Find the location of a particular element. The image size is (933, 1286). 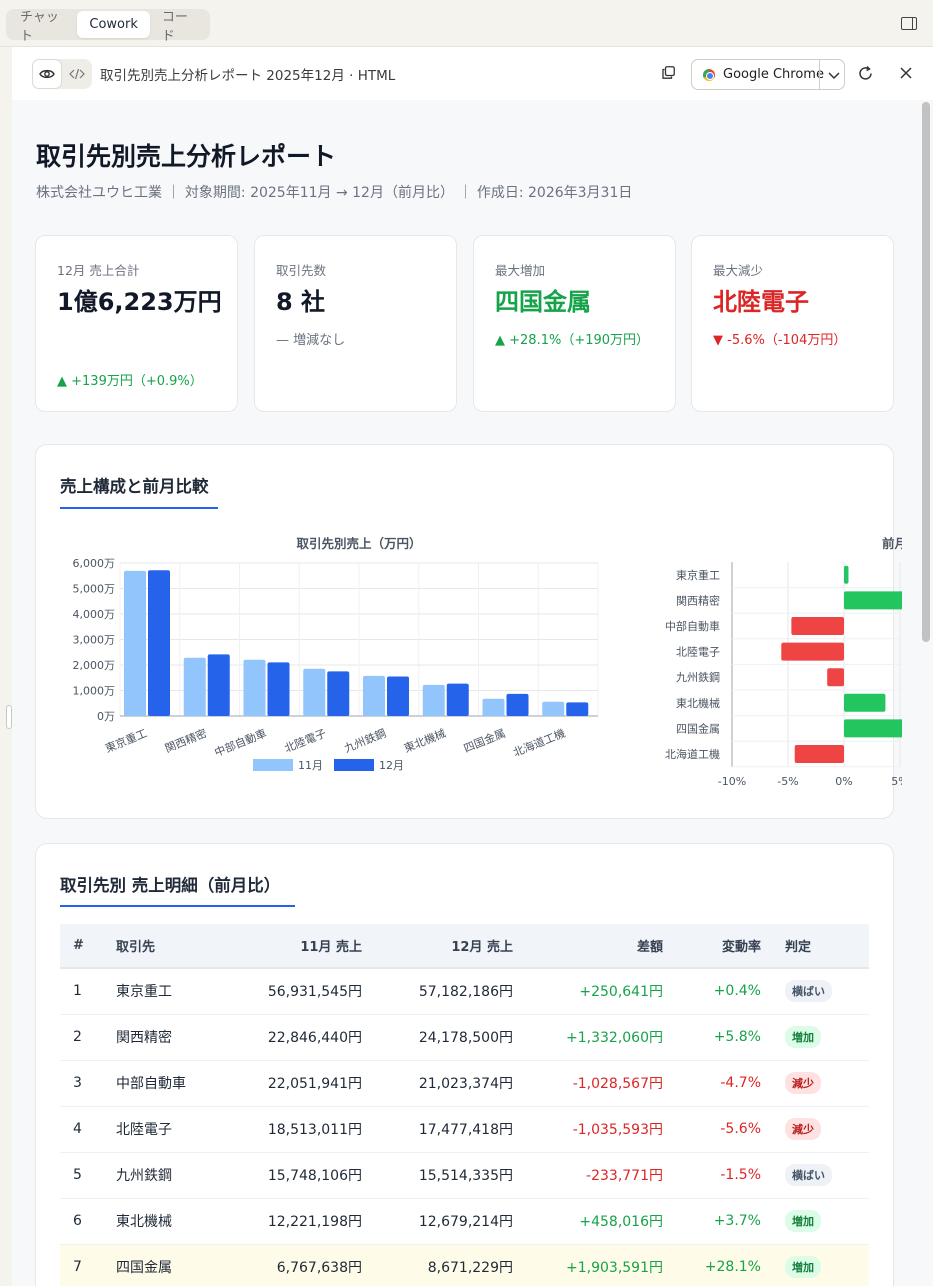

cell-nov-sales: 56,931,545円 is located at coordinates (289, 991).